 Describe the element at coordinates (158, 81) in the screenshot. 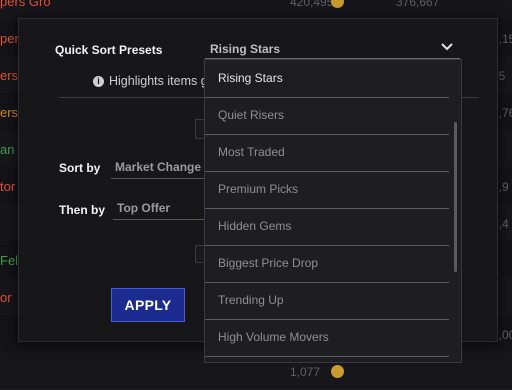

I see `info-text: Highlights items g` at that location.